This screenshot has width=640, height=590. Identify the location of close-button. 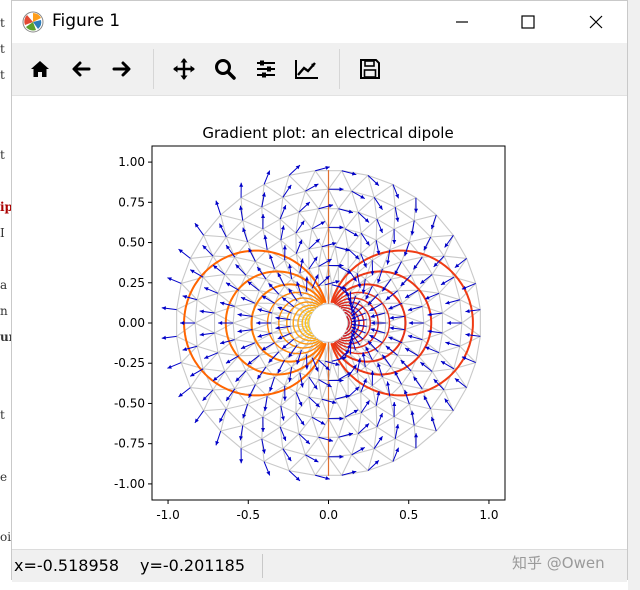
(596, 22).